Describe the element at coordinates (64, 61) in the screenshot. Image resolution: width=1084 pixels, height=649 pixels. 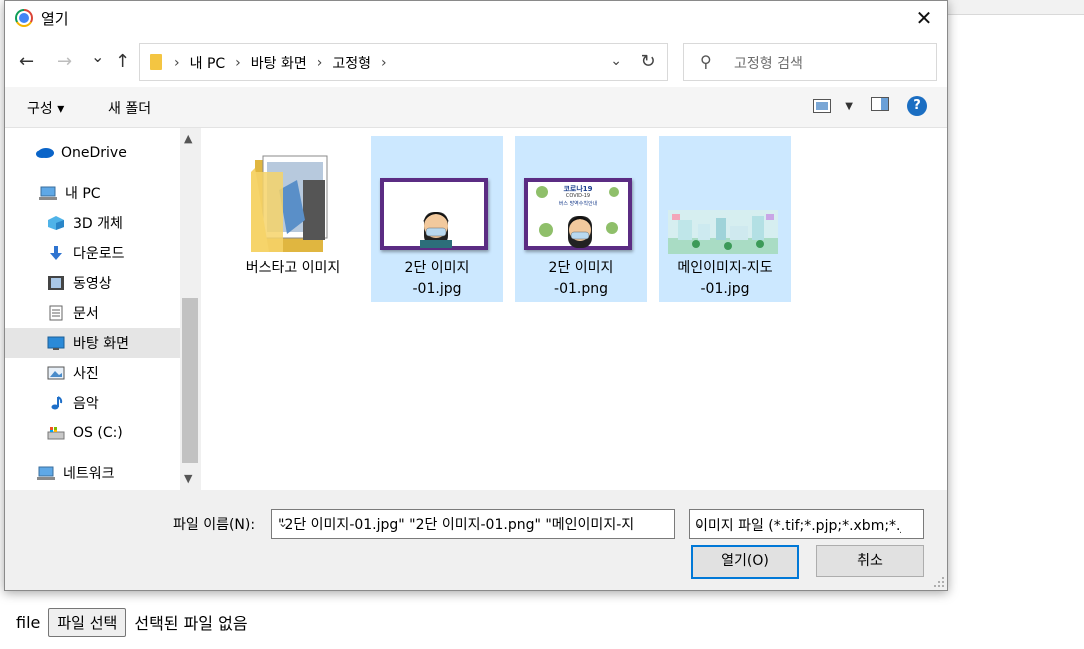
I see `forward-arrow-icon: →` at that location.